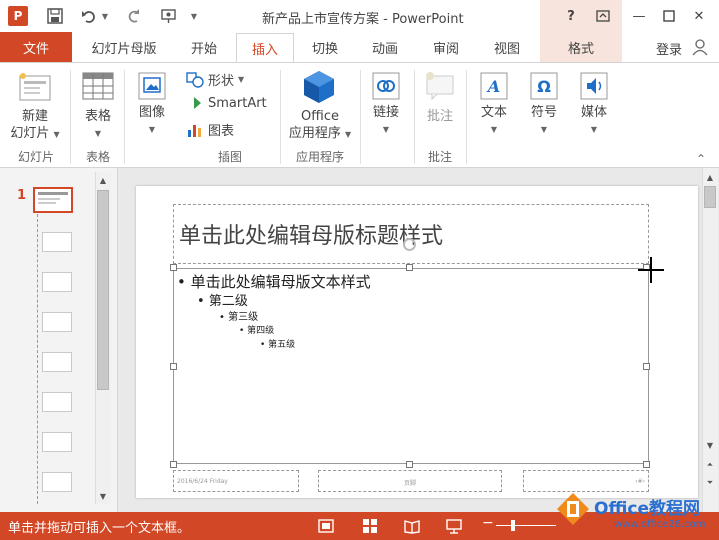  Describe the element at coordinates (386, 121) in the screenshot. I see `links-button: 链接 ▼` at that location.